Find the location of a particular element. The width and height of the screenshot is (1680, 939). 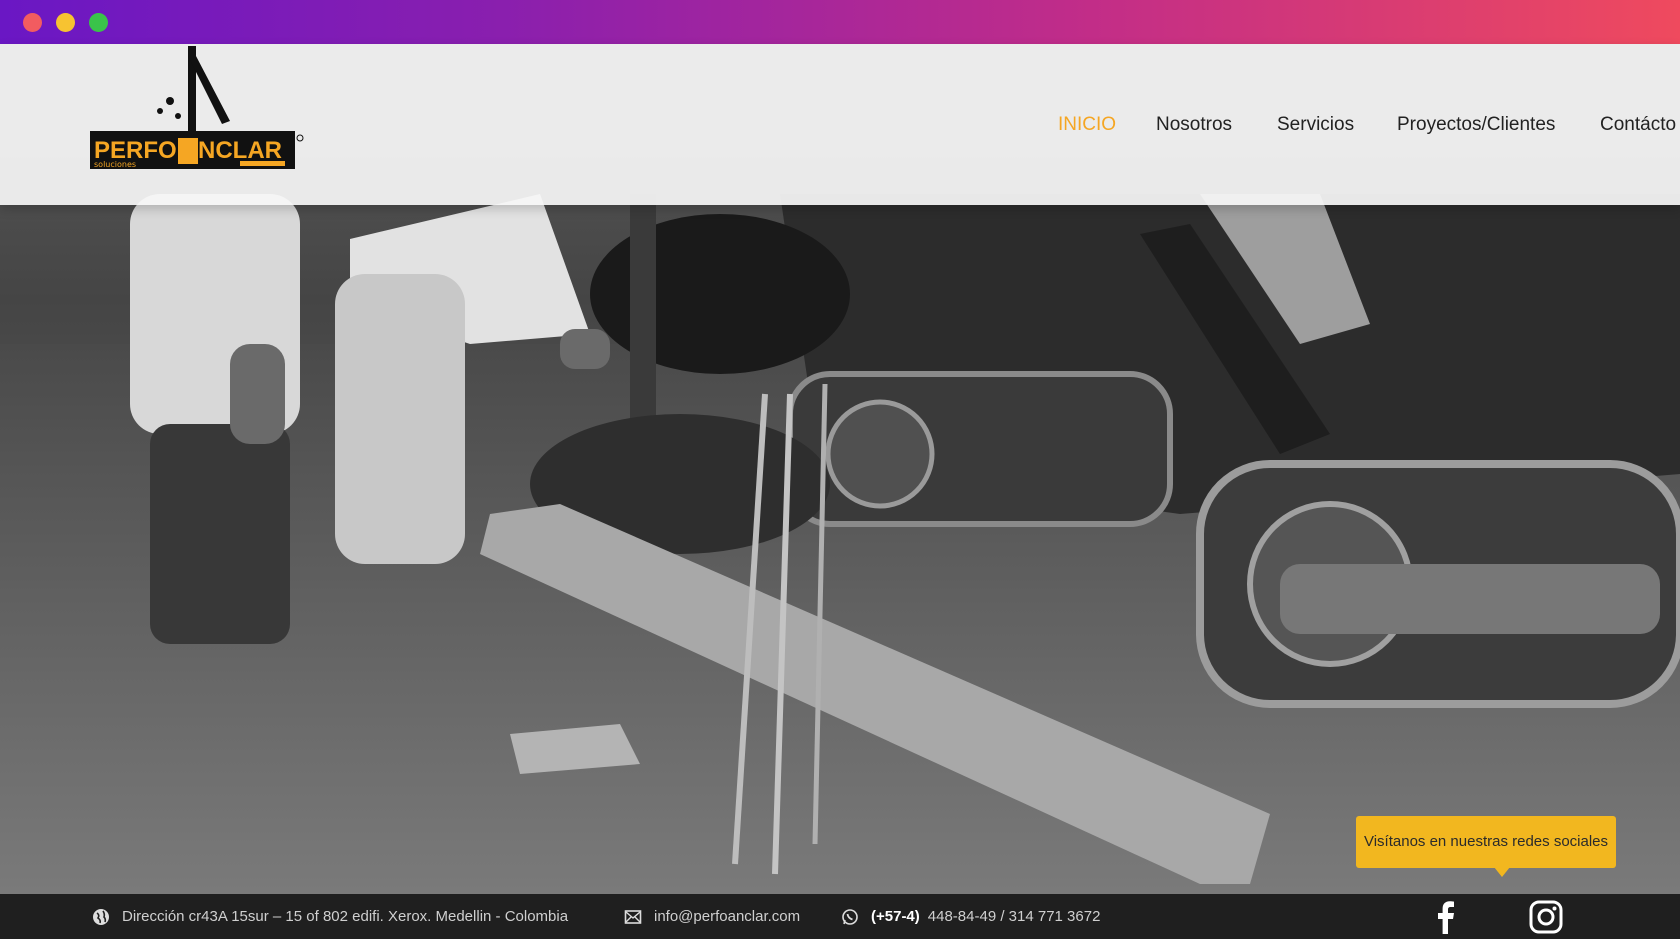

whatsapp-icon is located at coordinates (850, 916).